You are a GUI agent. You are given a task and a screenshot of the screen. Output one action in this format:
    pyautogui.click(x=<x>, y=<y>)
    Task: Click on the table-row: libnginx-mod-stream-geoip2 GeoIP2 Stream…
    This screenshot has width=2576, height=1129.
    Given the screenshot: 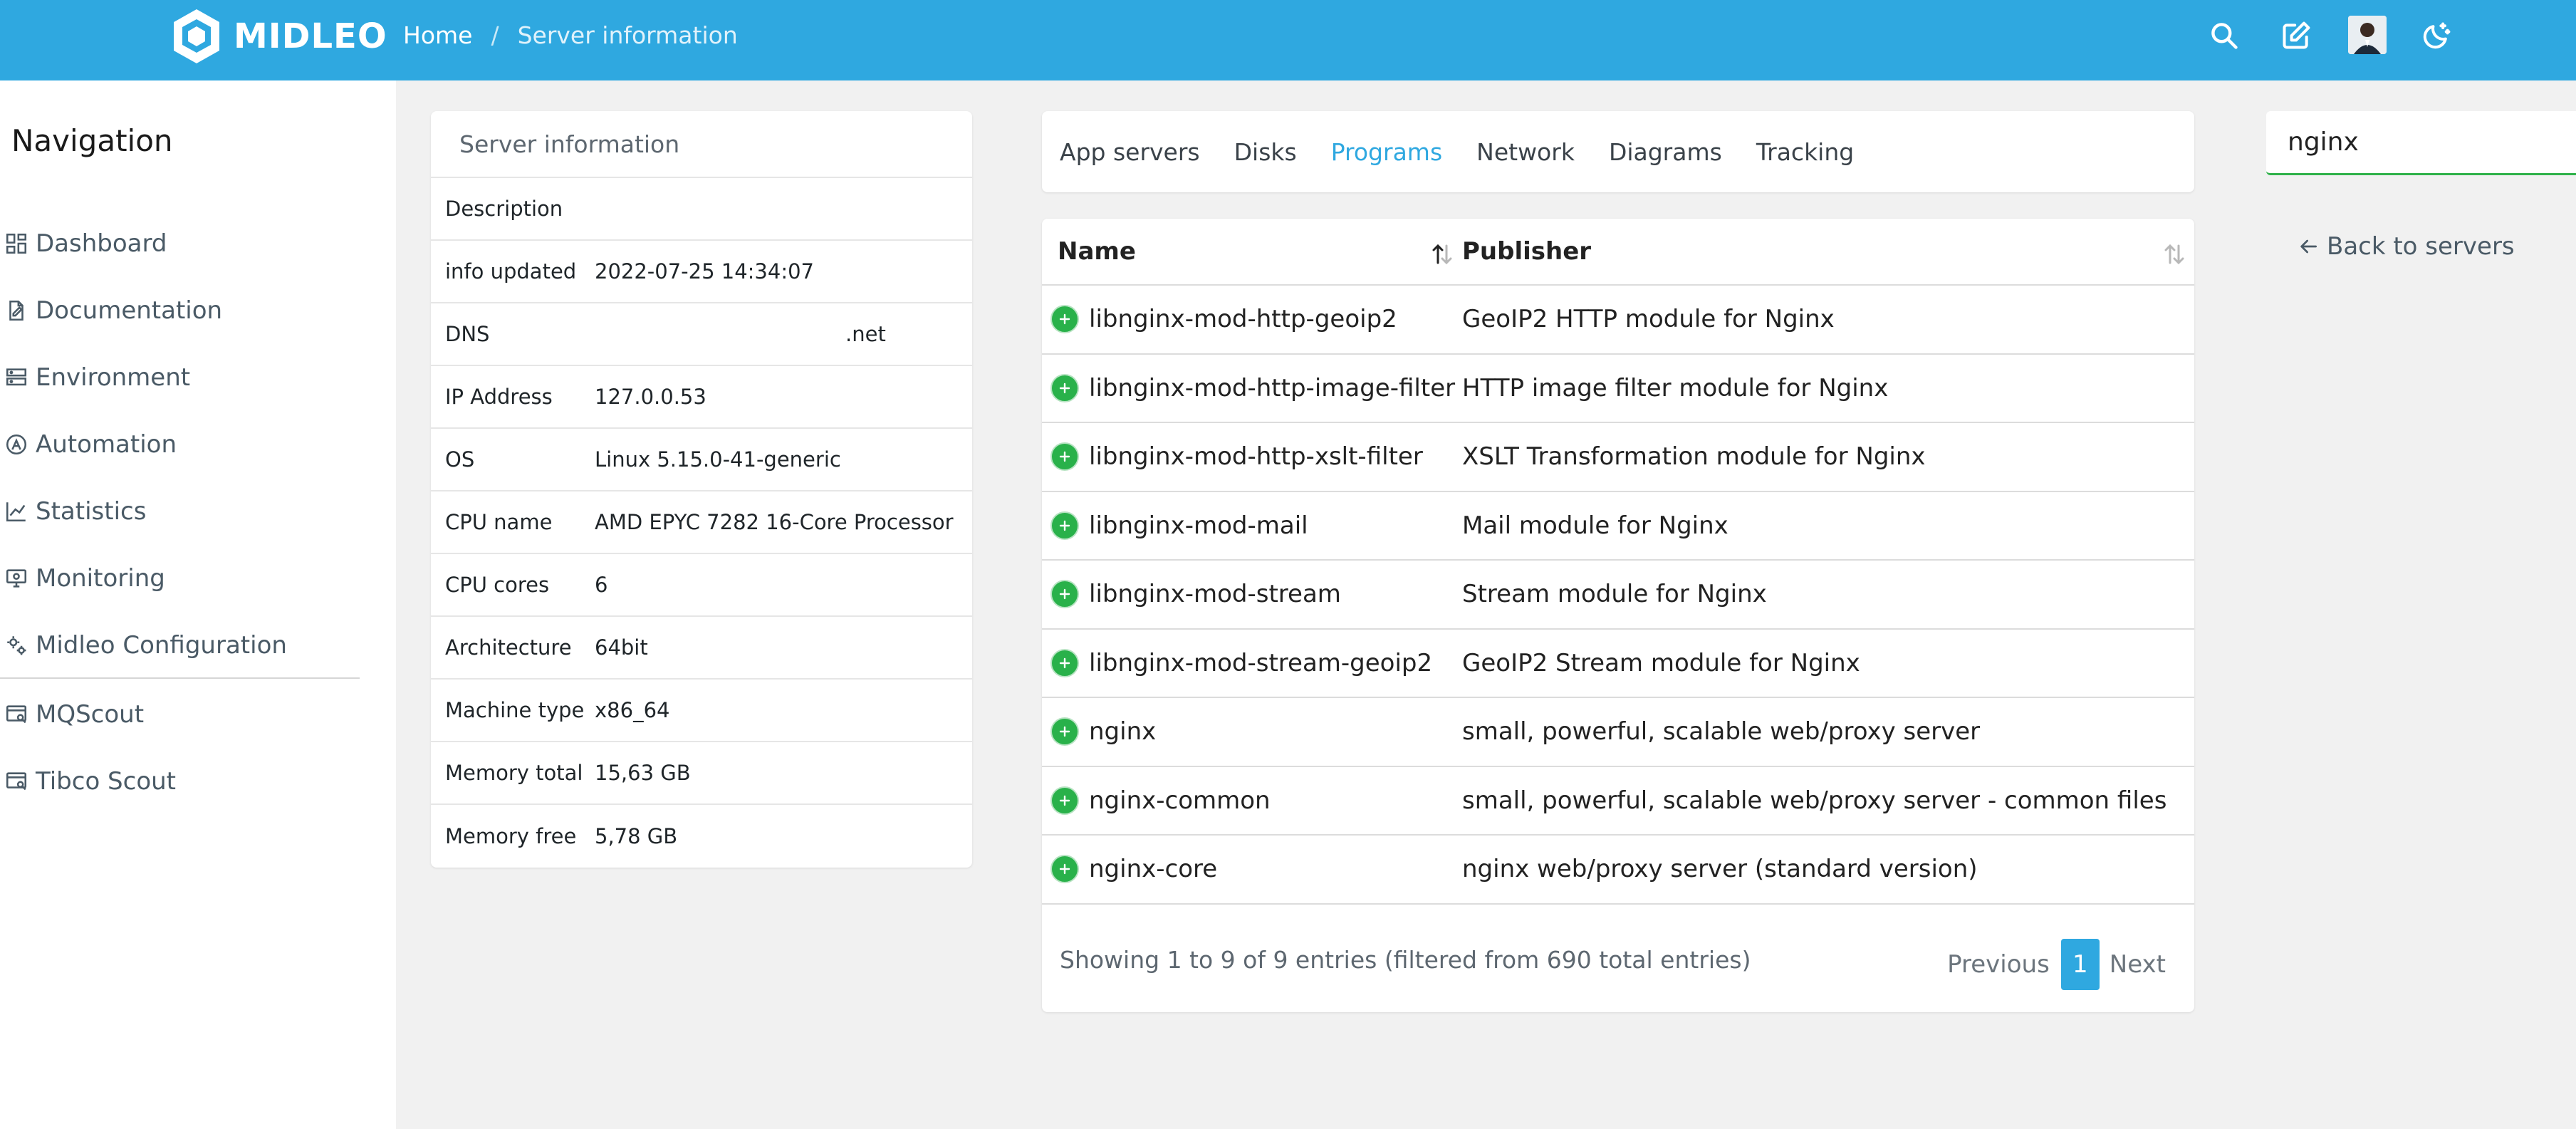 What is the action you would take?
    pyautogui.click(x=1618, y=664)
    